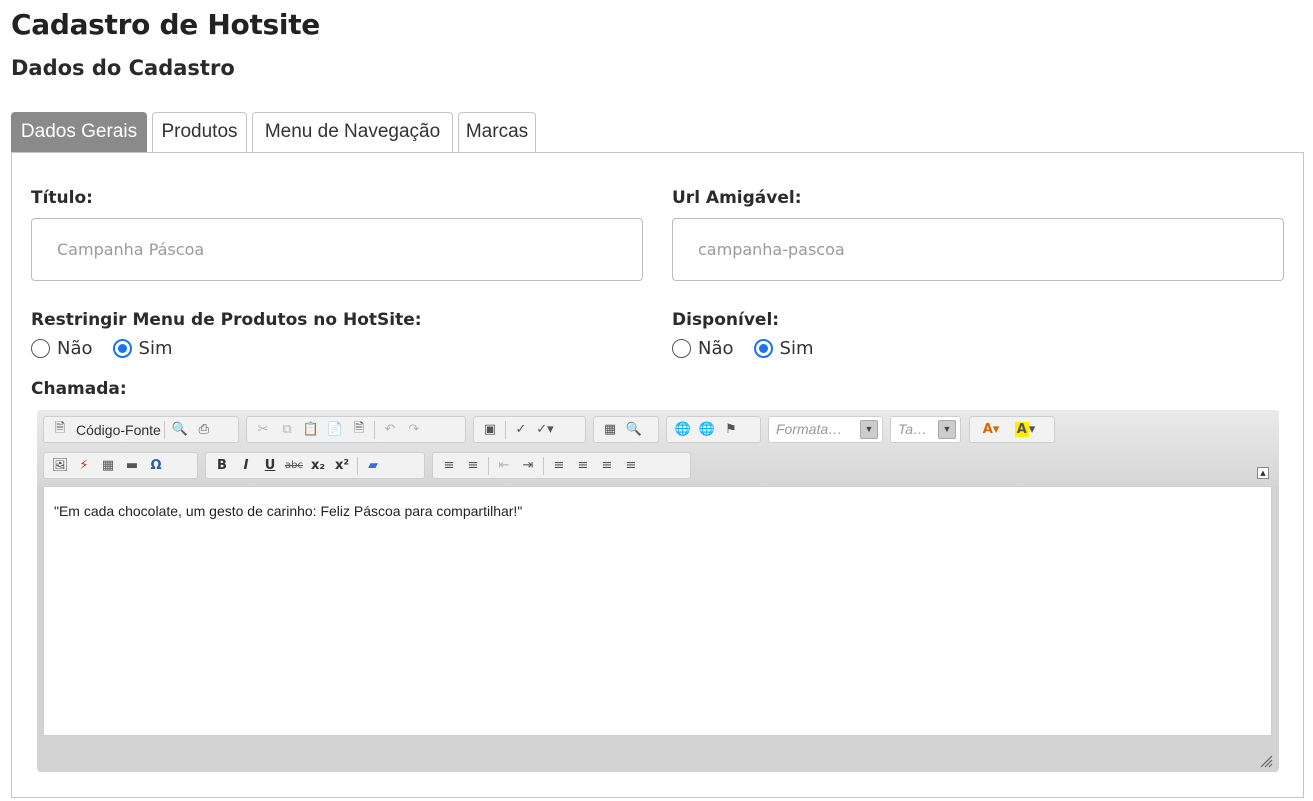 The width and height of the screenshot is (1313, 801). What do you see at coordinates (634, 430) in the screenshot?
I see `show-blocks-icon: 🔍` at bounding box center [634, 430].